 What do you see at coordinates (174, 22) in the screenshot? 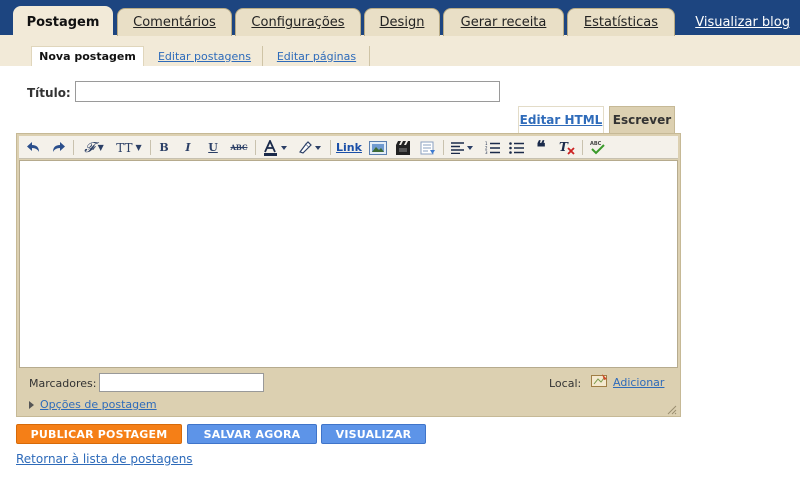
I see `tab-comentarios: Comentários` at bounding box center [174, 22].